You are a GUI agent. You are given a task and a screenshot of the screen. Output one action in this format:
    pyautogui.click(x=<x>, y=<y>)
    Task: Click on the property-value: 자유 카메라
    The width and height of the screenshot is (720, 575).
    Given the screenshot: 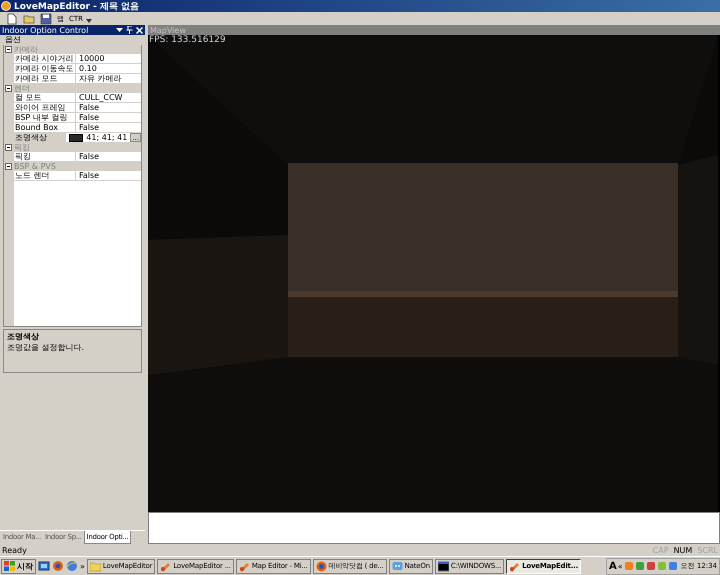 What is the action you would take?
    pyautogui.click(x=100, y=78)
    